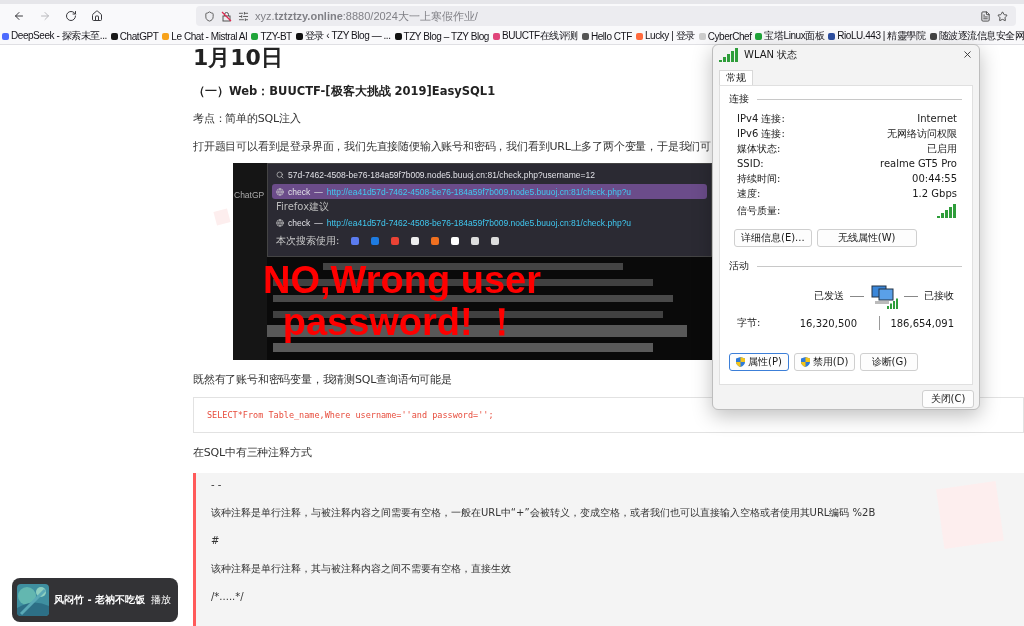 The height and width of the screenshot is (626, 1024). Describe the element at coordinates (45, 16) in the screenshot. I see `forward-icon` at that location.